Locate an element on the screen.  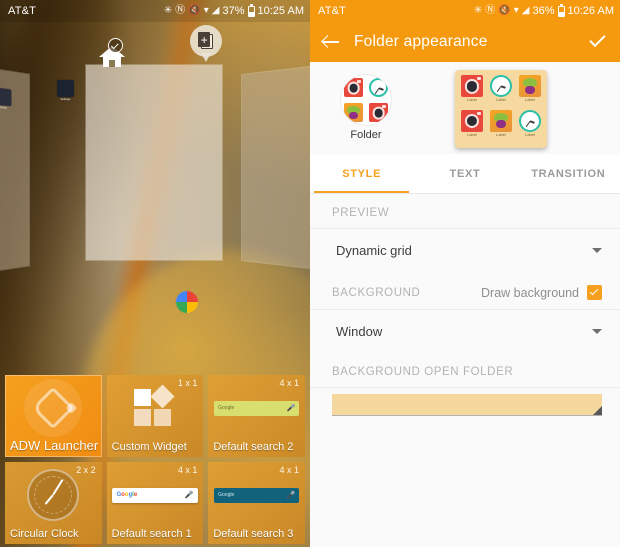
tab-transition: TRANSITION is located at coordinates (568, 173).